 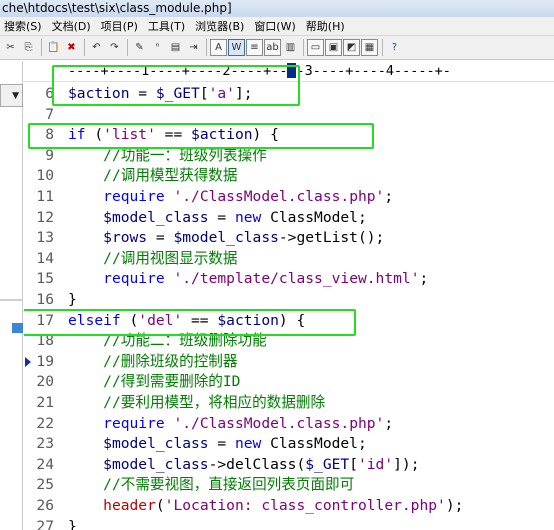 What do you see at coordinates (331, 238) in the screenshot?
I see `code-token: ->getList();` at bounding box center [331, 238].